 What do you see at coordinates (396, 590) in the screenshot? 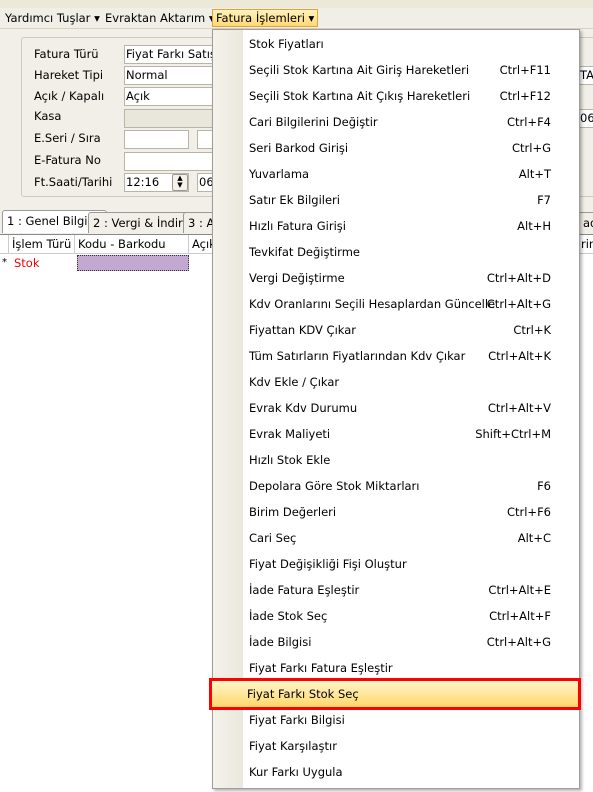
I see `menu-item: İade Fatura Eşleştir Ctrl+Alt+E` at bounding box center [396, 590].